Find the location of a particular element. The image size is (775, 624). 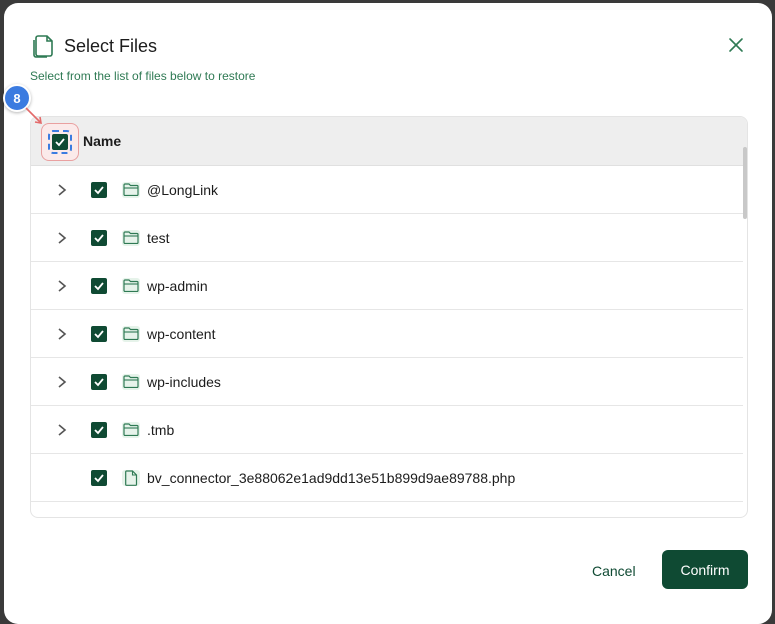

row-label: .tmb is located at coordinates (161, 429).